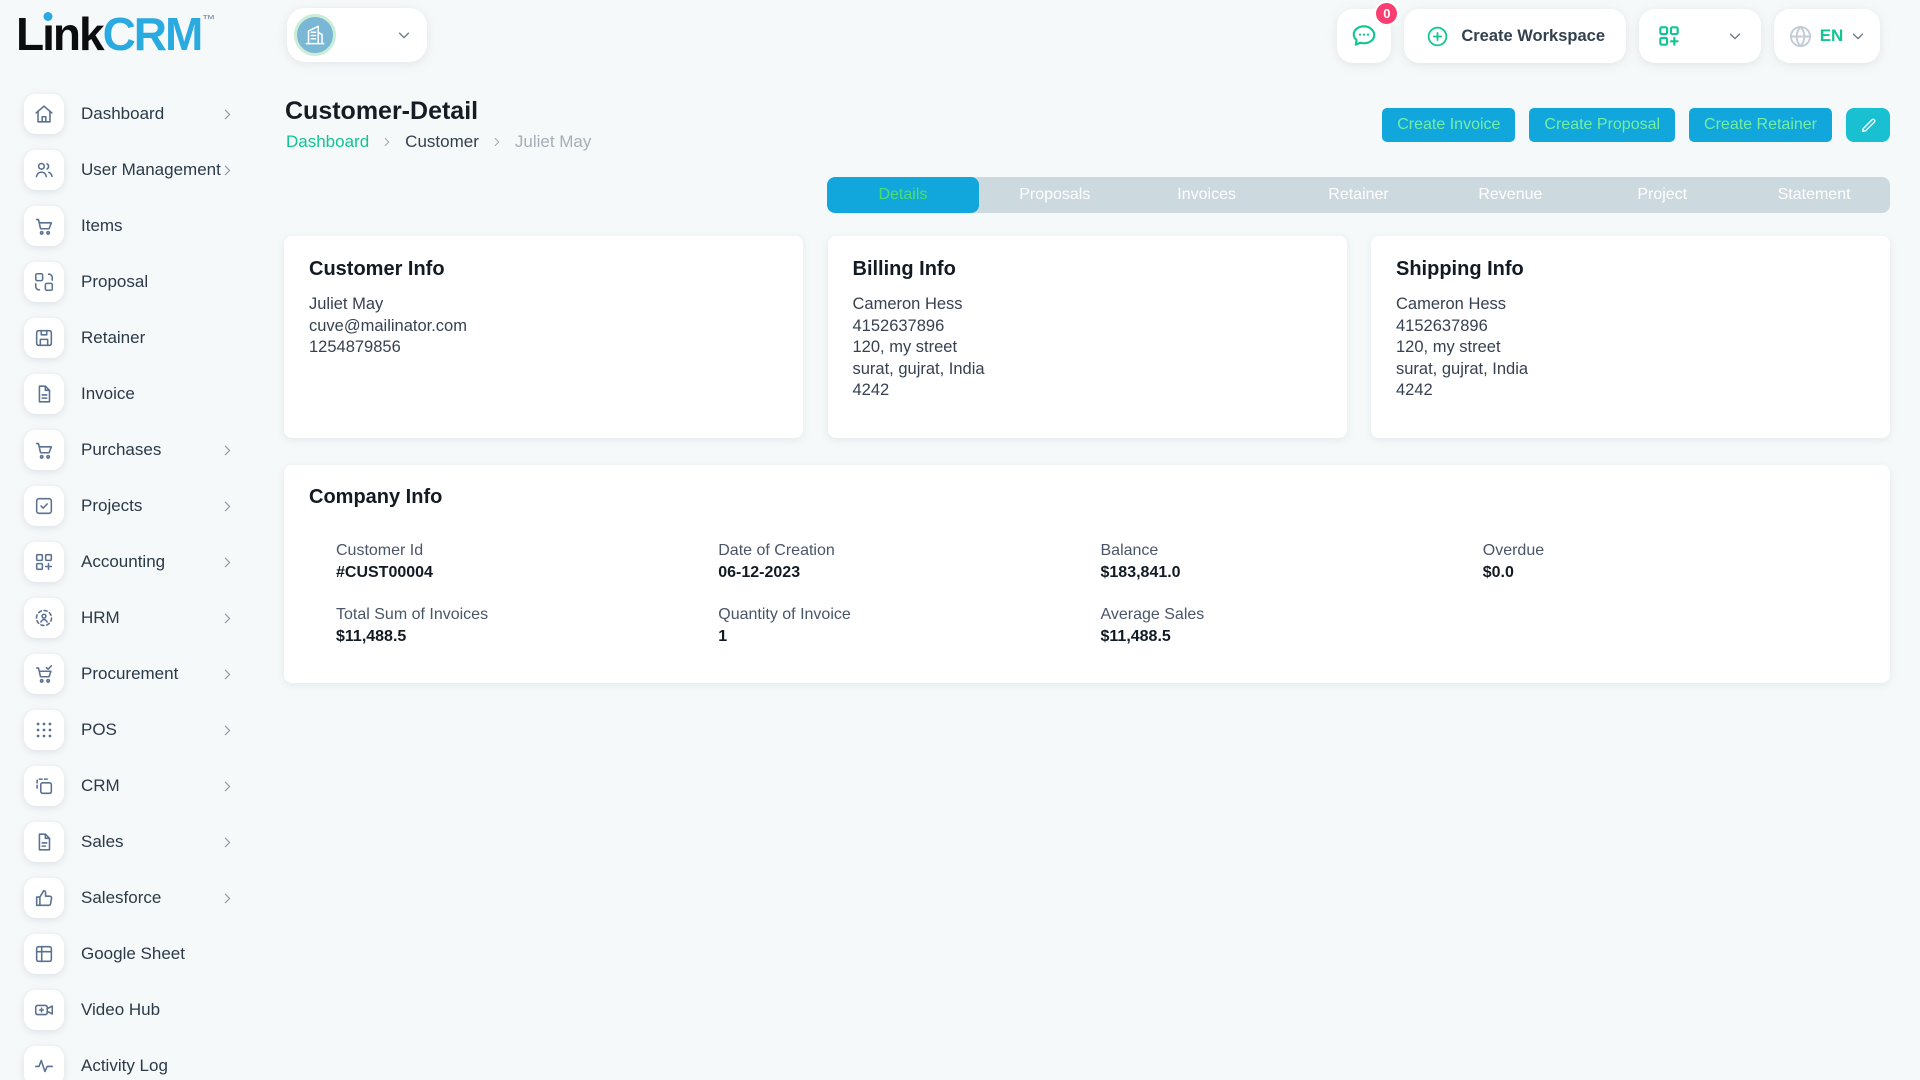  I want to click on create-workspace-label: Create Workspace, so click(1533, 35).